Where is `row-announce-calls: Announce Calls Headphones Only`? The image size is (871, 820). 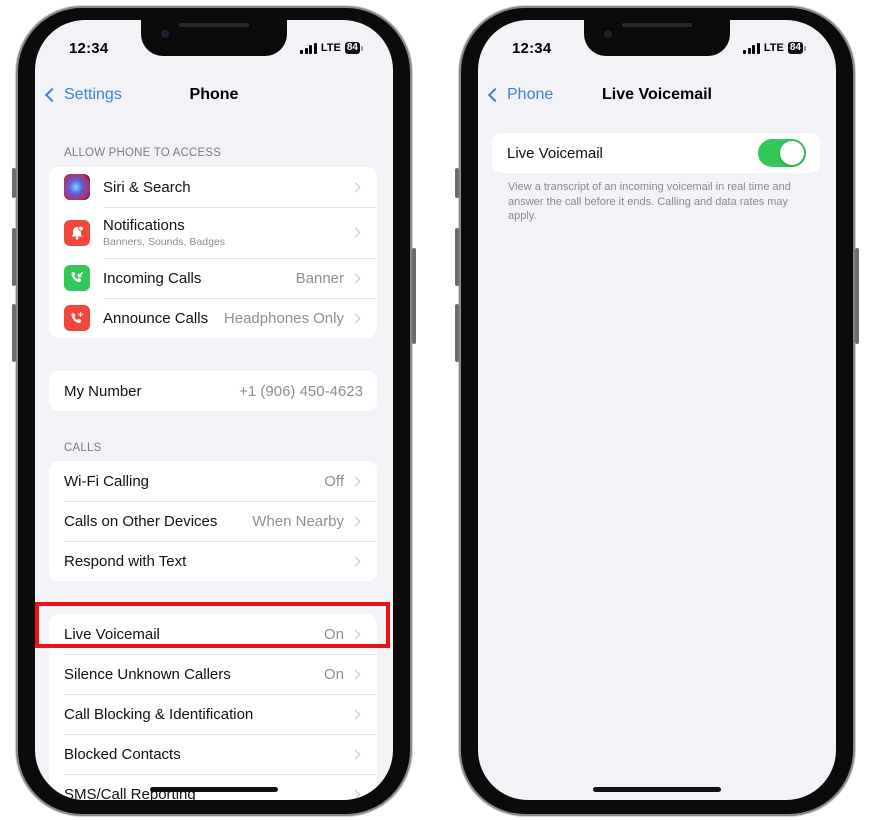
row-announce-calls: Announce Calls Headphones Only is located at coordinates (213, 318).